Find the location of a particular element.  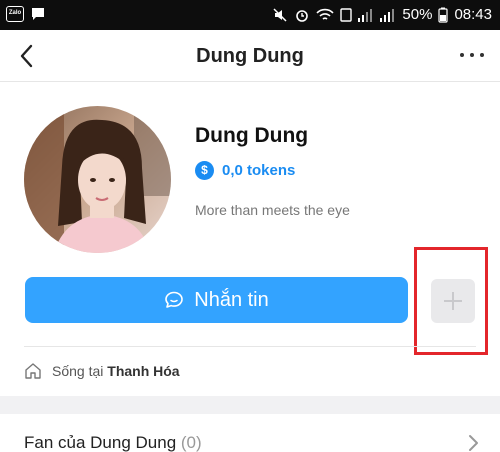

avatar-photo is located at coordinates (97, 179).